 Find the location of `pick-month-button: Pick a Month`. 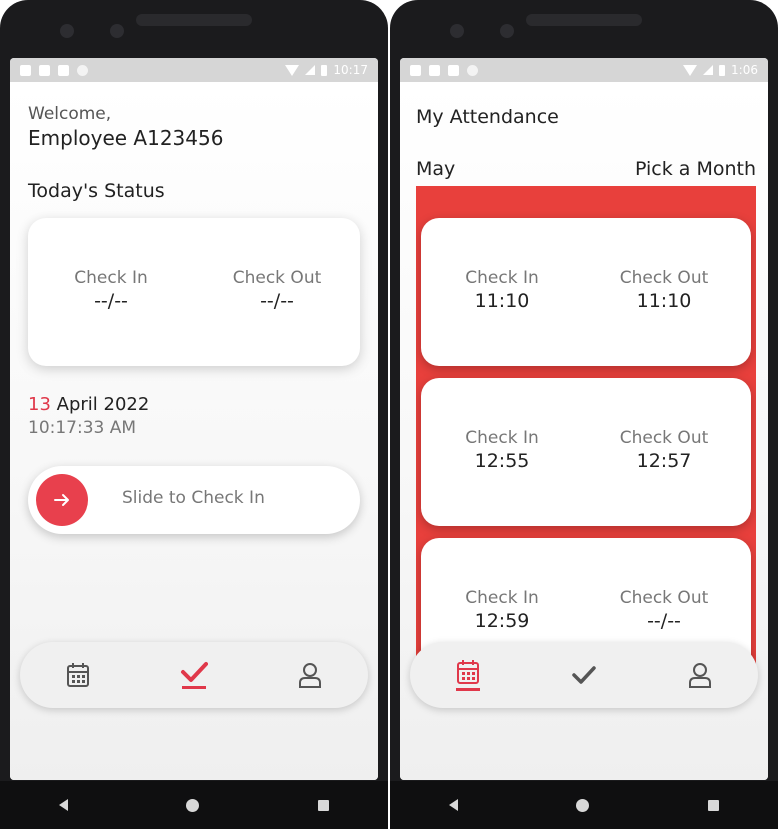

pick-month-button: Pick a Month is located at coordinates (695, 169).